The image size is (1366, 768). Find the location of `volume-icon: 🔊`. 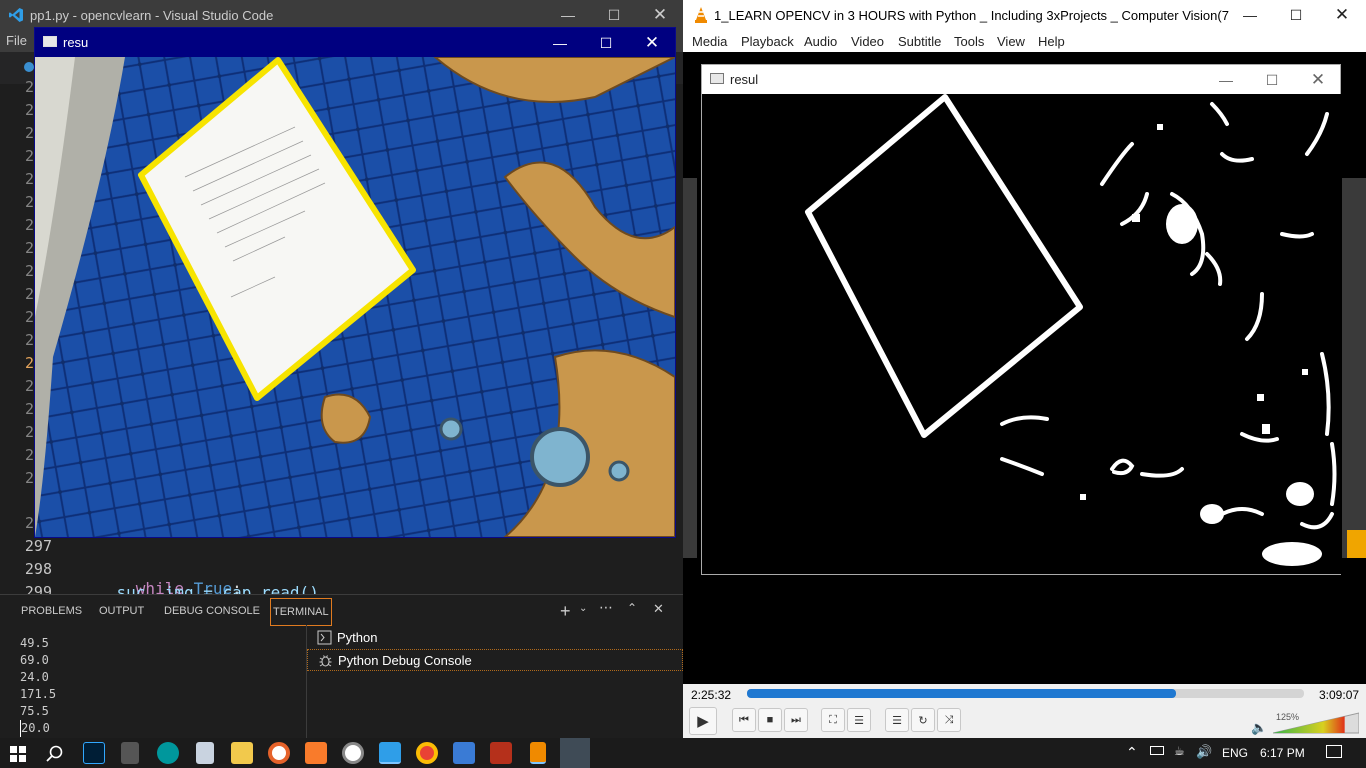

volume-icon: 🔊 is located at coordinates (1204, 752).